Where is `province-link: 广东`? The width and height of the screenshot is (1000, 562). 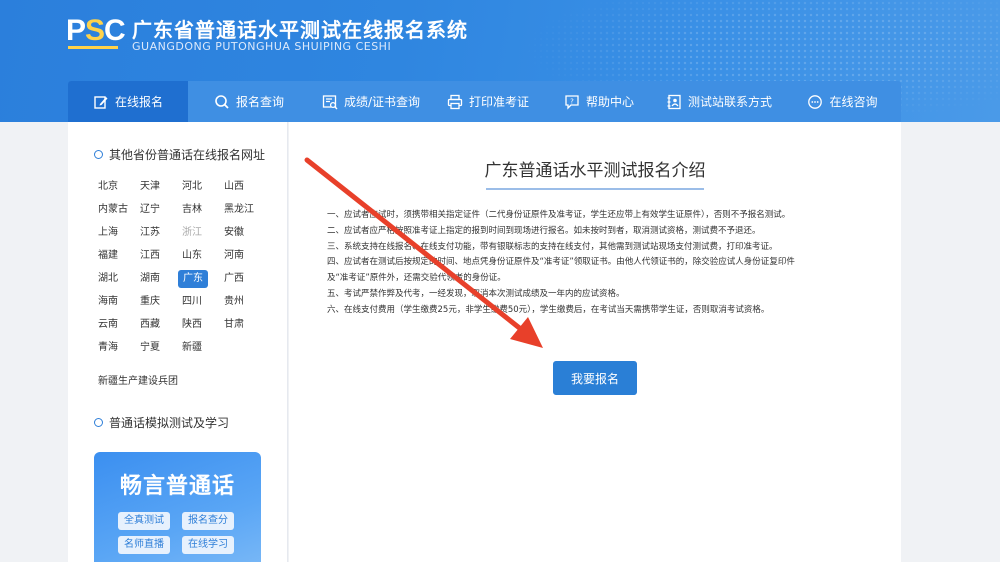
province-link: 广东 is located at coordinates (193, 279).